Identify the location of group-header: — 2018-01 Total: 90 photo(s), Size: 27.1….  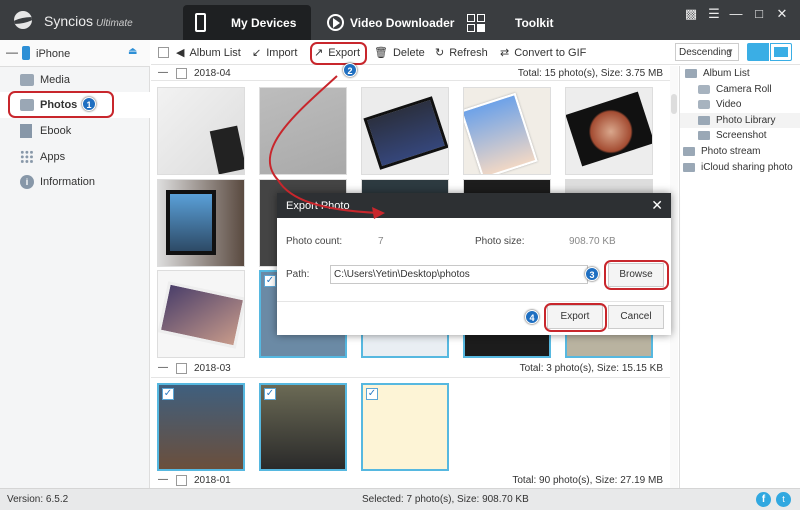
(410, 480).